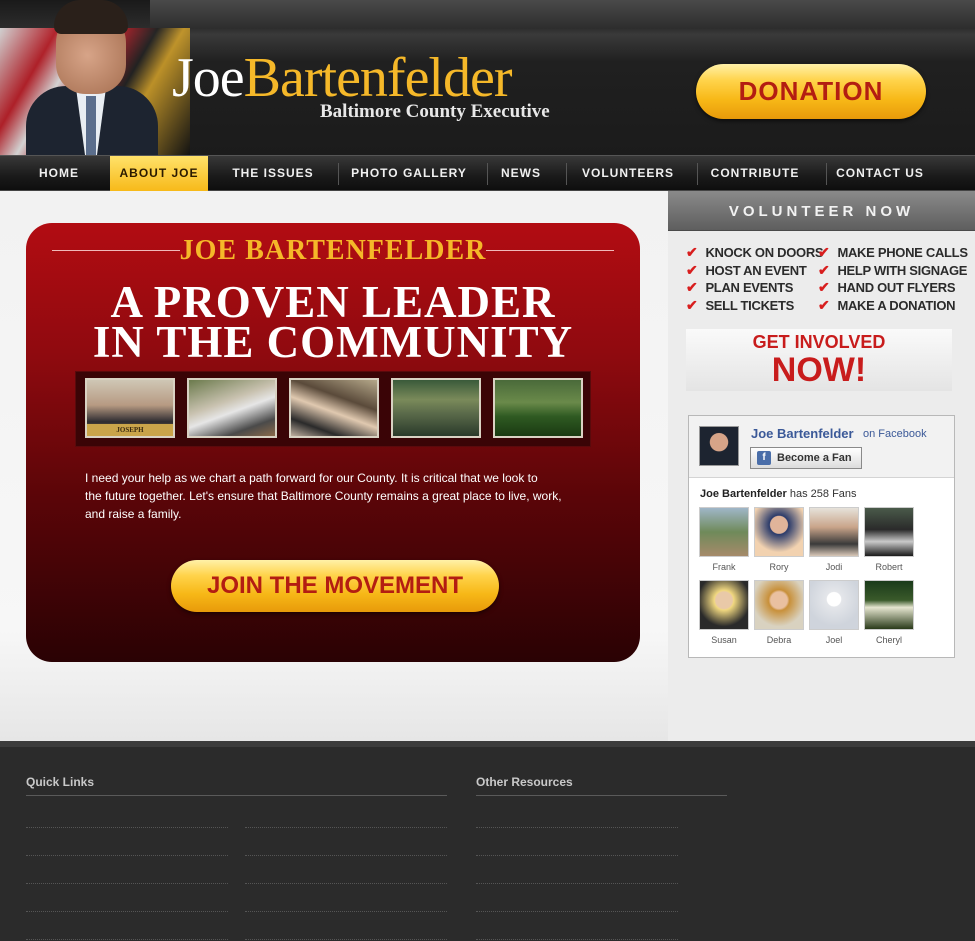 This screenshot has height=941, width=975. I want to click on get-involved-text: GET INVOLVED, so click(819, 342).